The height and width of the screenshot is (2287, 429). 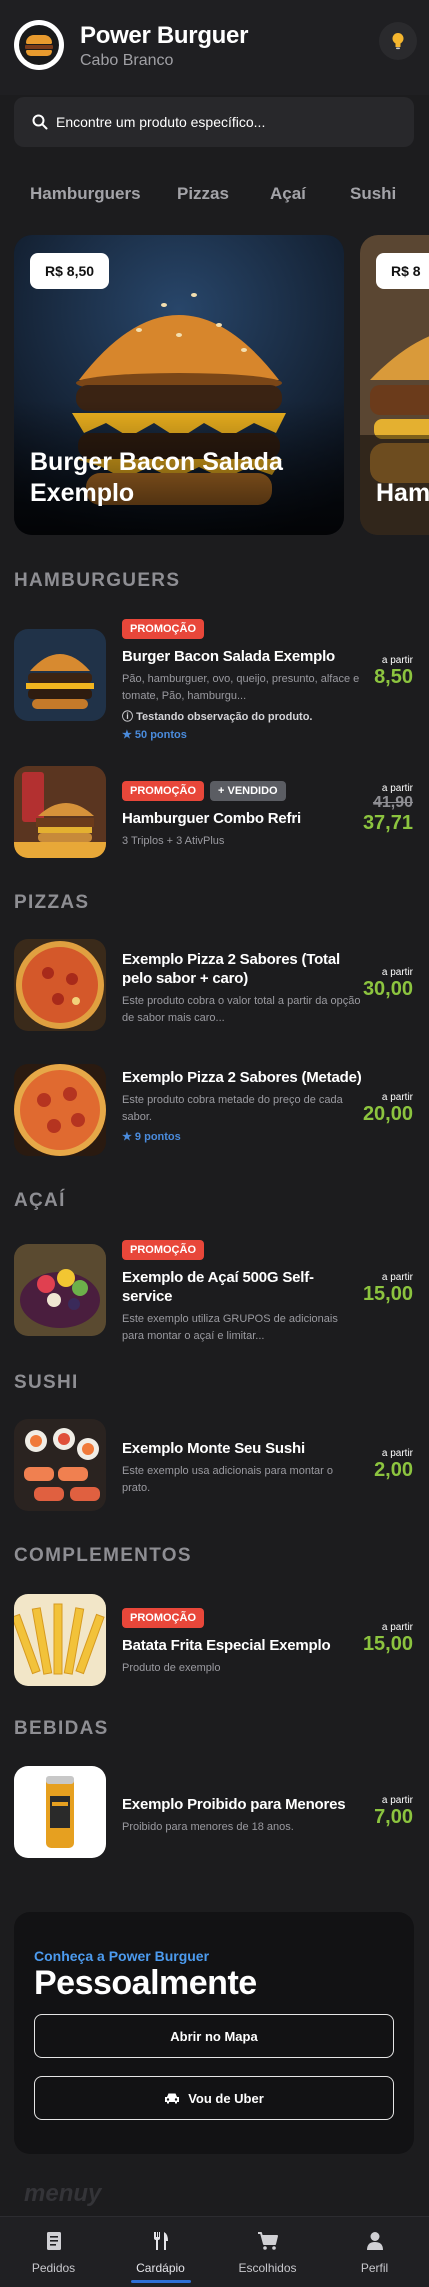 I want to click on open-map-label: Abrir no Mapa, so click(x=214, y=2036).